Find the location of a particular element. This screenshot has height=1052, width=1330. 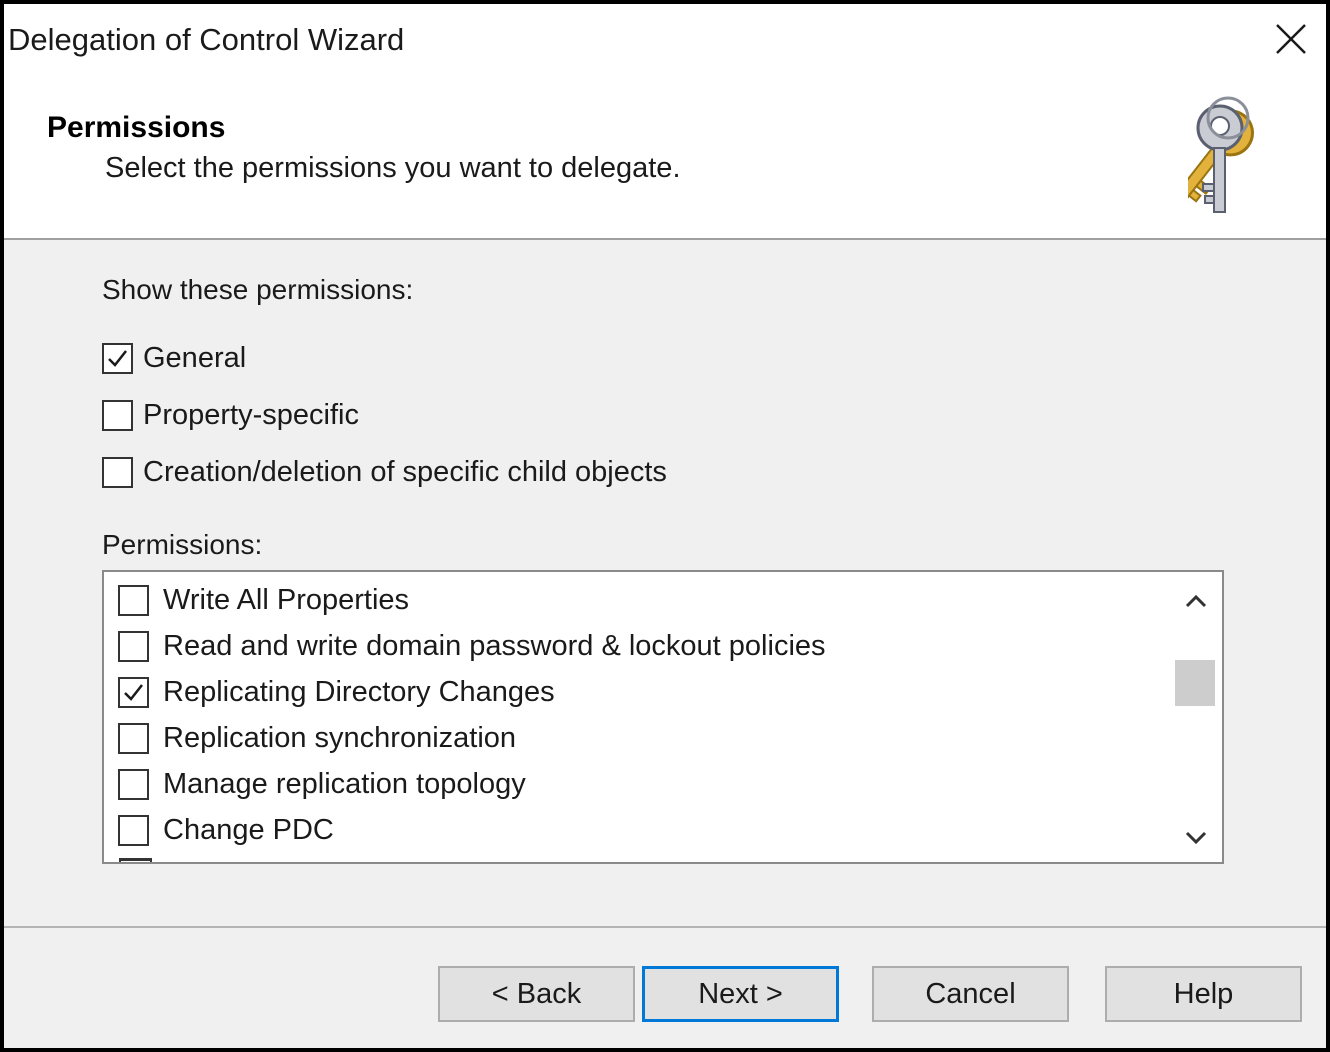

general-checkbox-label: General is located at coordinates (195, 357).